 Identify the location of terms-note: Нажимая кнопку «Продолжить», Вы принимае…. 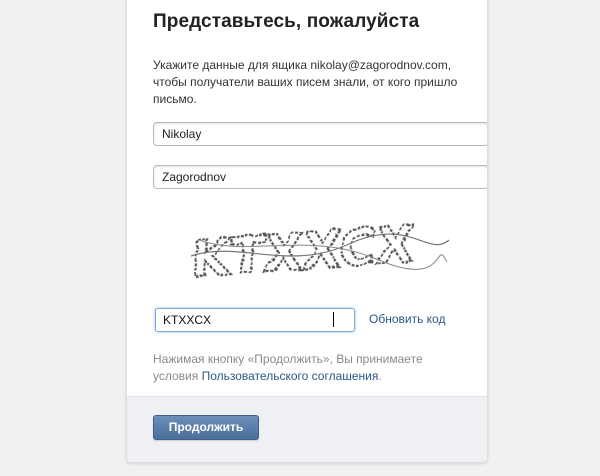
(308, 368).